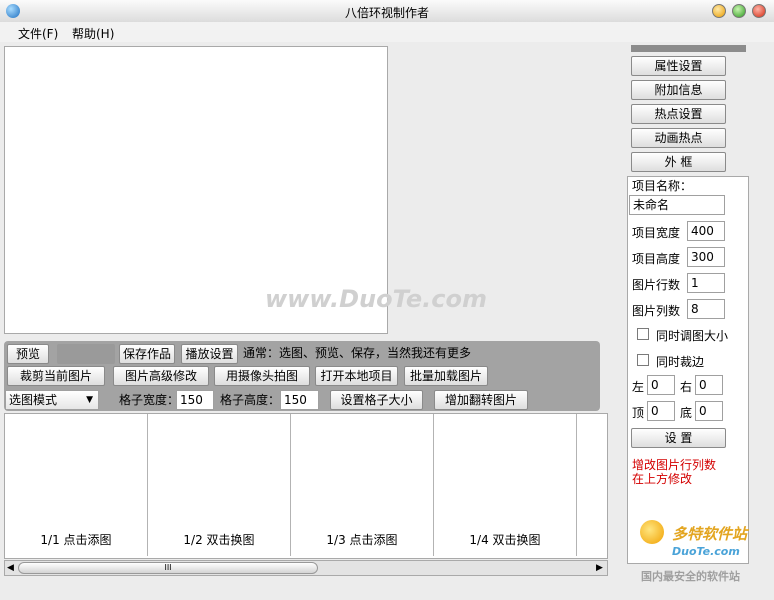 This screenshot has width=774, height=600. I want to click on right-margin-label: 右, so click(686, 387).